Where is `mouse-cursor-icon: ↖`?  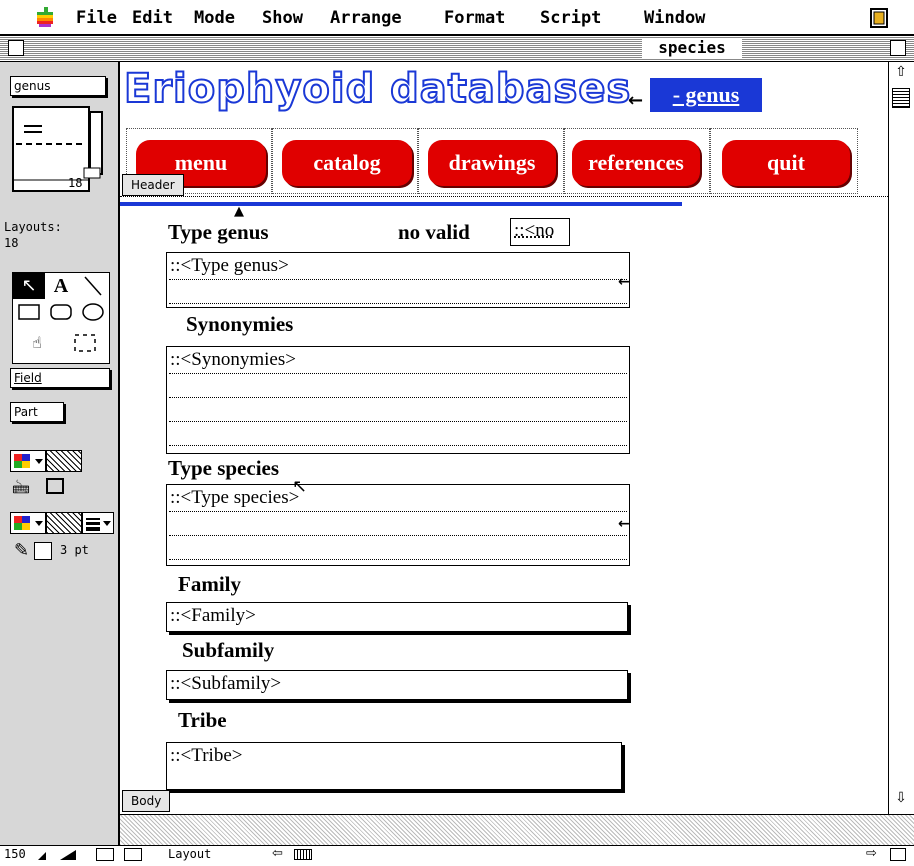 mouse-cursor-icon: ↖ is located at coordinates (300, 486).